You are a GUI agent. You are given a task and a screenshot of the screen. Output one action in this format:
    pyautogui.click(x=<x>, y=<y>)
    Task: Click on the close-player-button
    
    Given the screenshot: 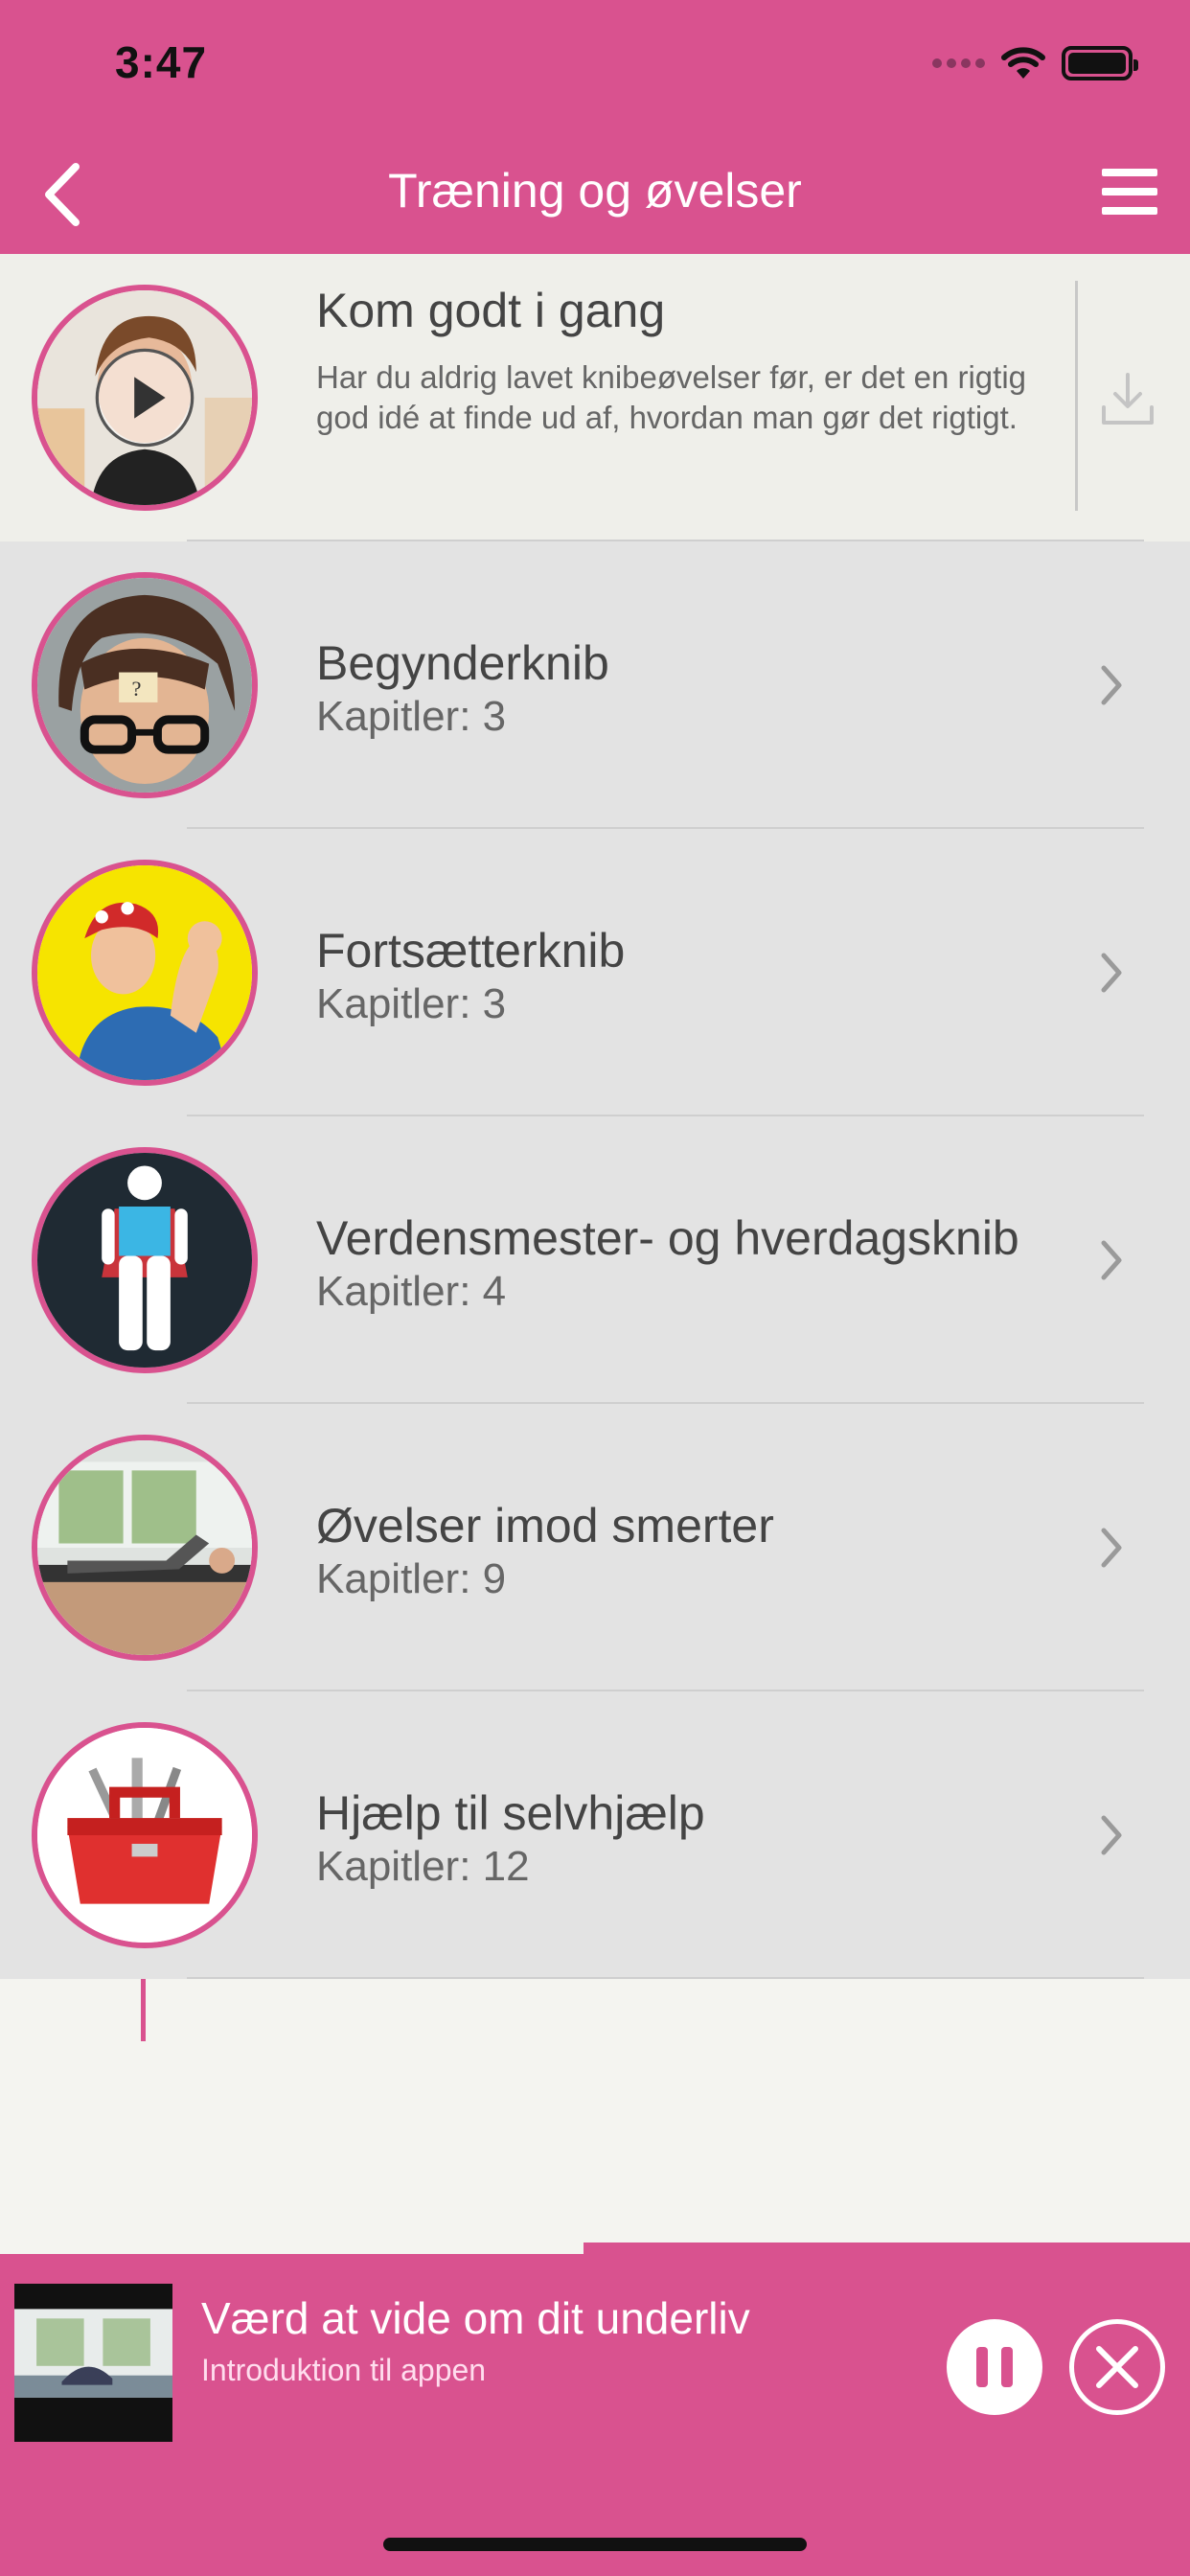 What is the action you would take?
    pyautogui.click(x=1117, y=2367)
    